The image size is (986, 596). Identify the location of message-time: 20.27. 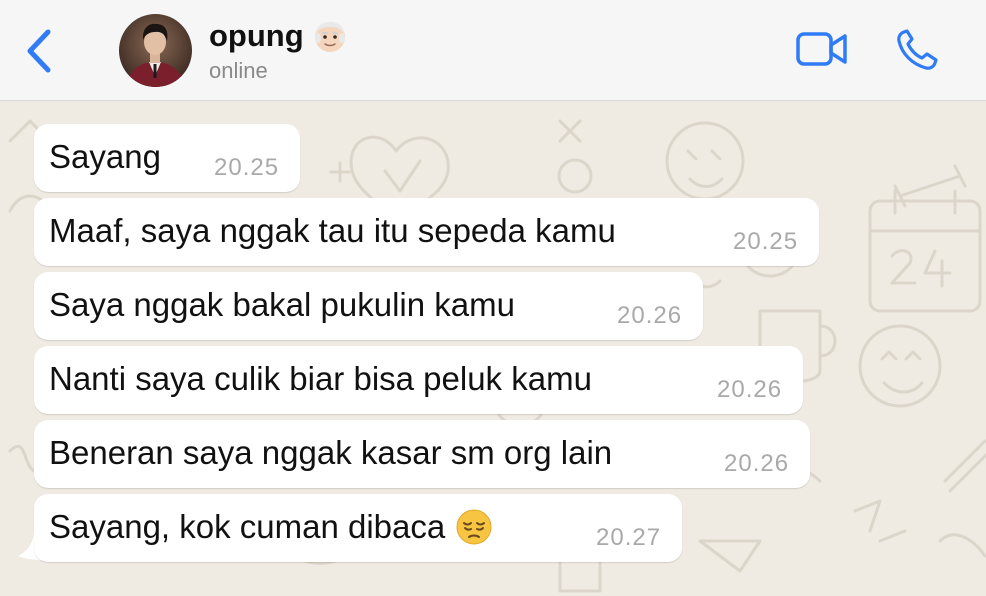
(629, 537).